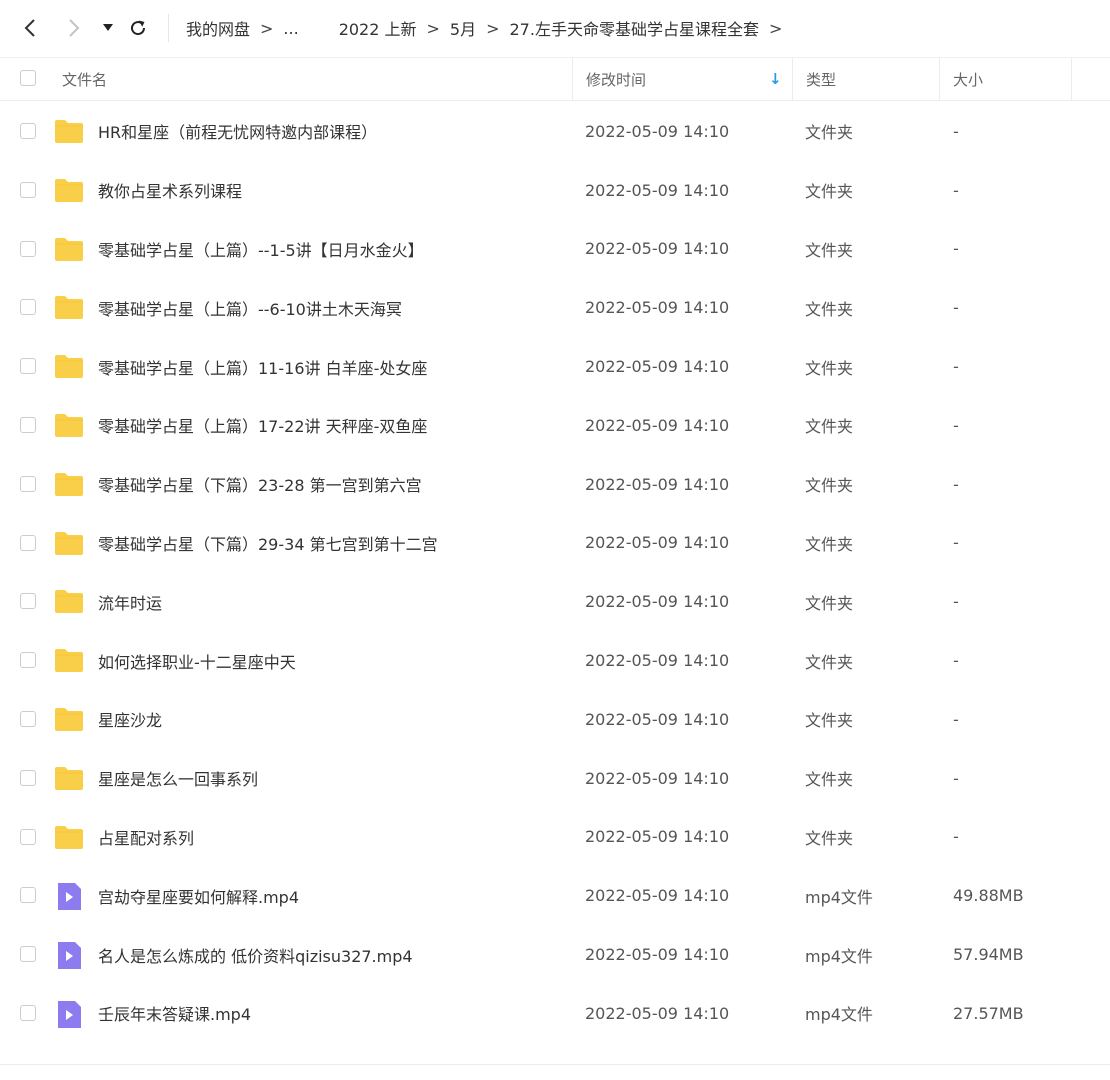  I want to click on file-size: 57.94MB, so click(988, 955).